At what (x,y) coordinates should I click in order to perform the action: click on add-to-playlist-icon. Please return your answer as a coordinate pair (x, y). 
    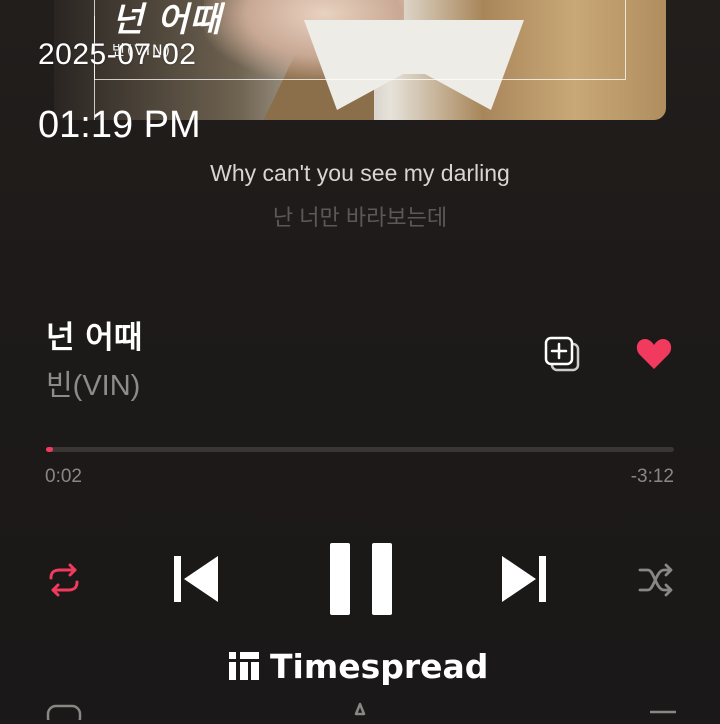
    Looking at the image, I should click on (562, 354).